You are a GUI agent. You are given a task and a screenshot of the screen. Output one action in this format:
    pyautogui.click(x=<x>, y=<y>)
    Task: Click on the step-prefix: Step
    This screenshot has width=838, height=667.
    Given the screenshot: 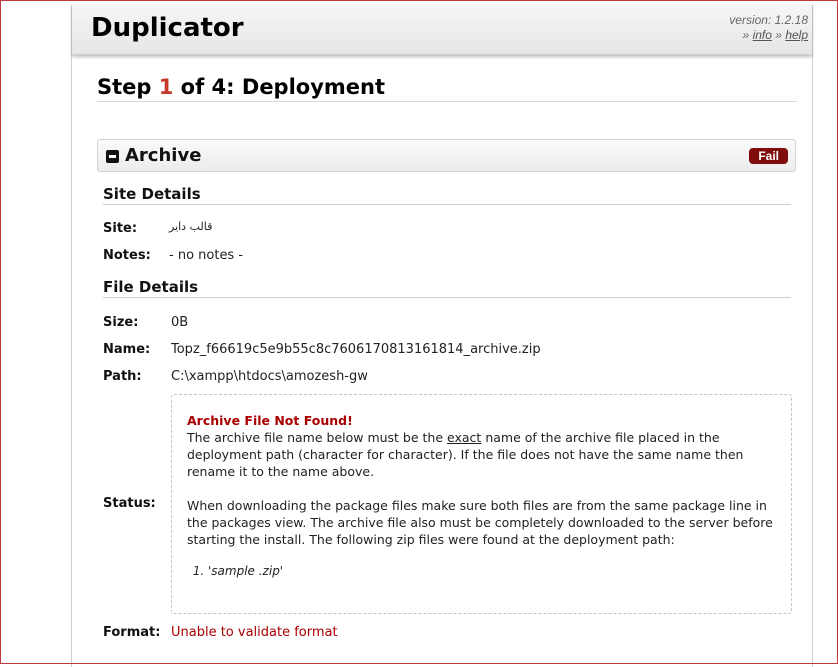 What is the action you would take?
    pyautogui.click(x=128, y=87)
    